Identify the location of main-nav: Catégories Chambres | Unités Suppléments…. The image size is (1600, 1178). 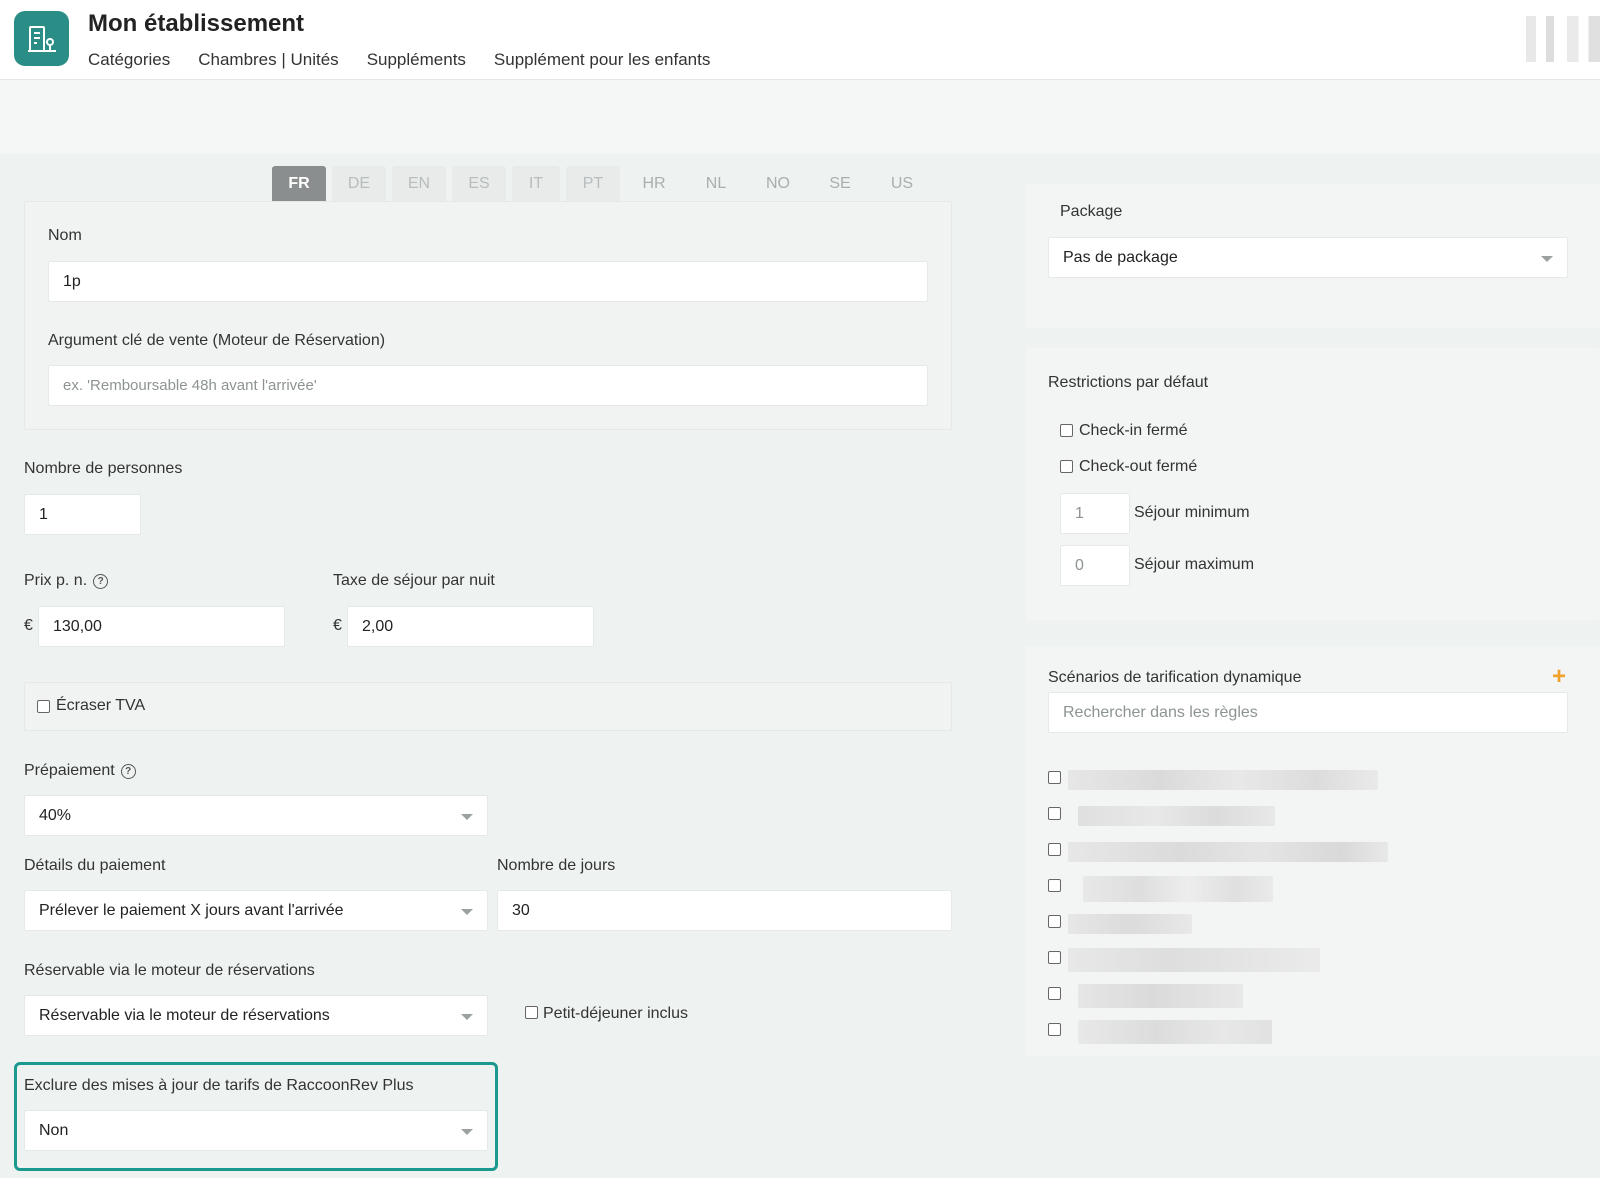
(413, 60).